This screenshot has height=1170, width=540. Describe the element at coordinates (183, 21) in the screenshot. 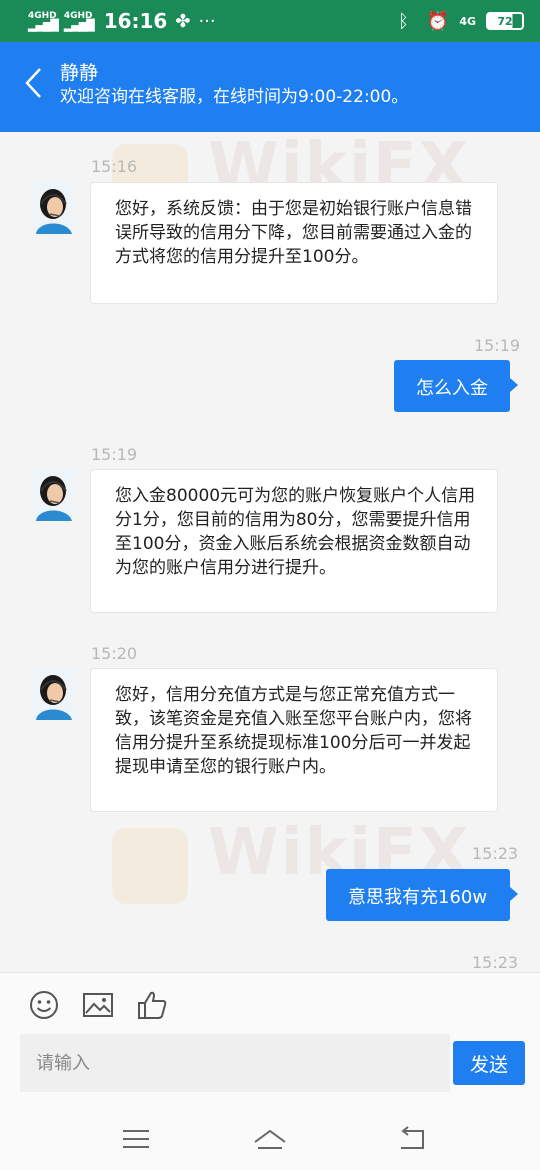

I see `fan-icon: ✤` at that location.